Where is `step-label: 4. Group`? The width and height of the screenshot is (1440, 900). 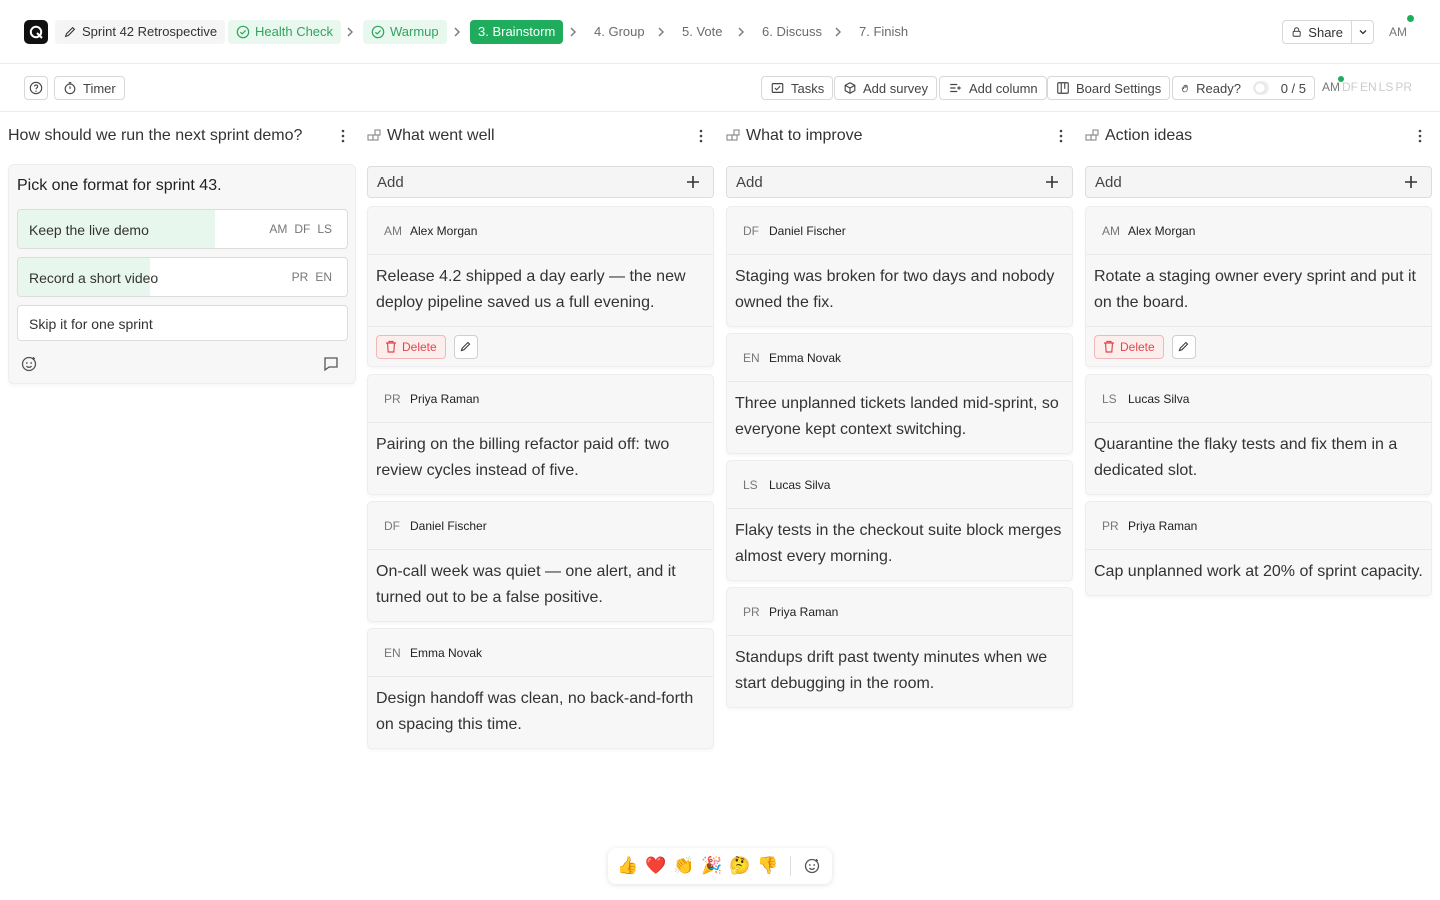 step-label: 4. Group is located at coordinates (619, 31).